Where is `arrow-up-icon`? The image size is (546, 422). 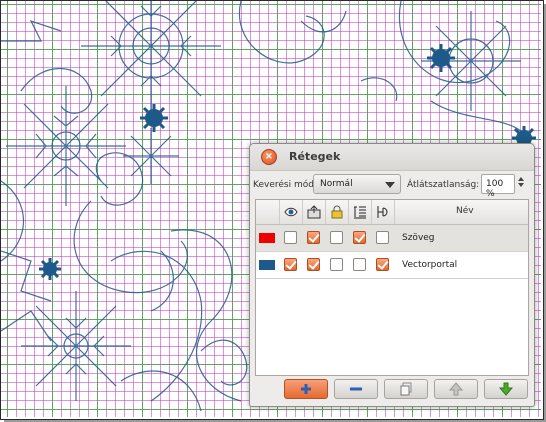 arrow-up-icon is located at coordinates (456, 389).